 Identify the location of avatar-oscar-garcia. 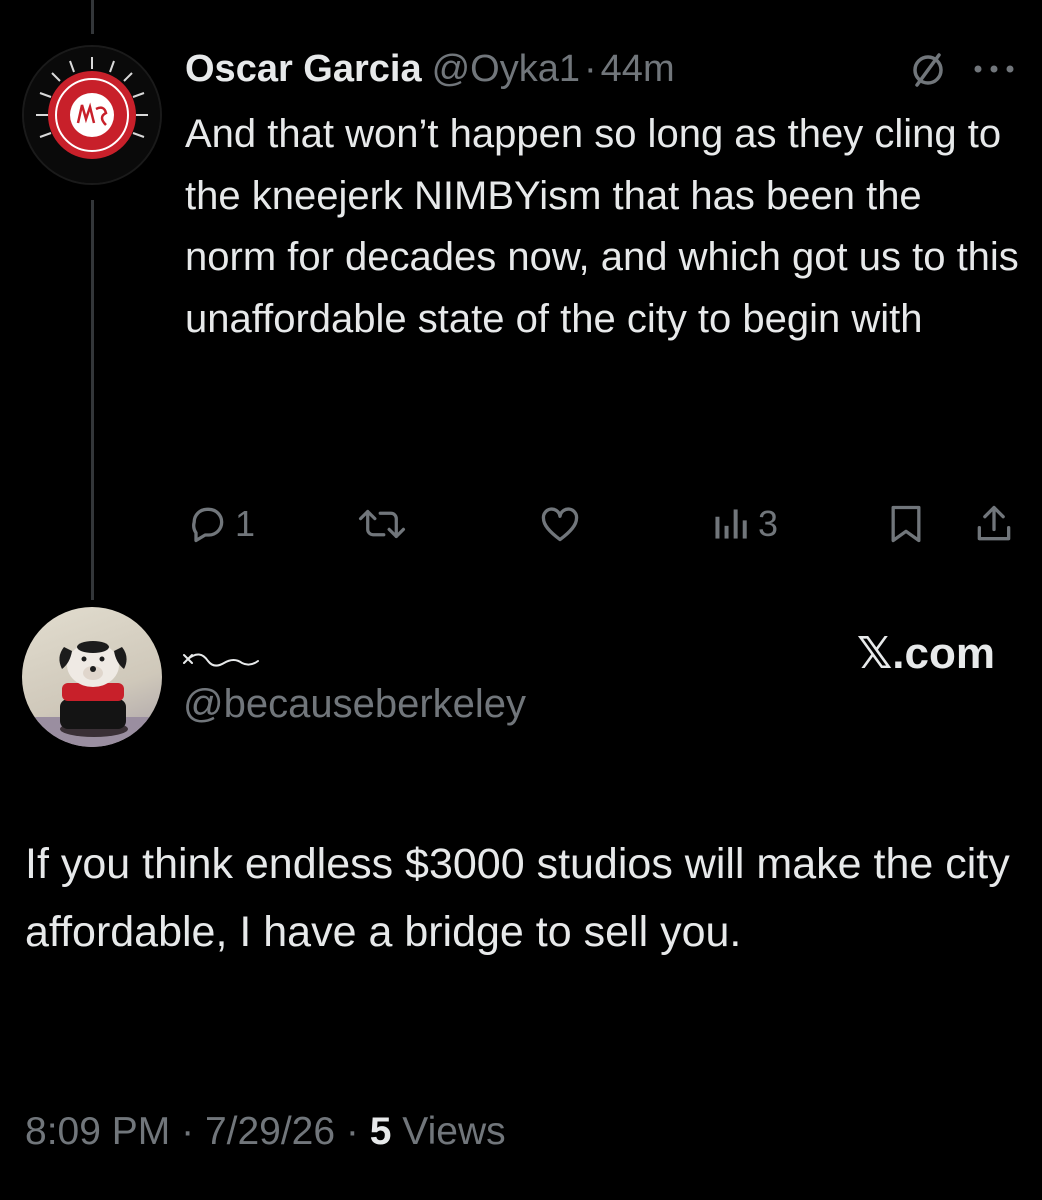
(92, 115).